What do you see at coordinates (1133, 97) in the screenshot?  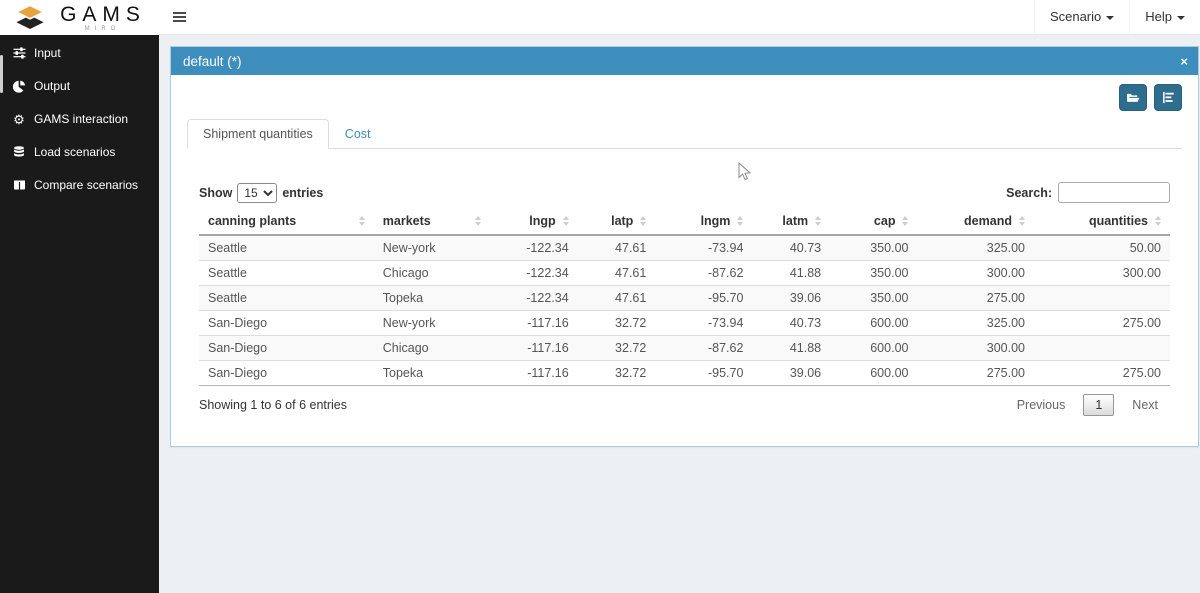 I see `load-scenario-button` at bounding box center [1133, 97].